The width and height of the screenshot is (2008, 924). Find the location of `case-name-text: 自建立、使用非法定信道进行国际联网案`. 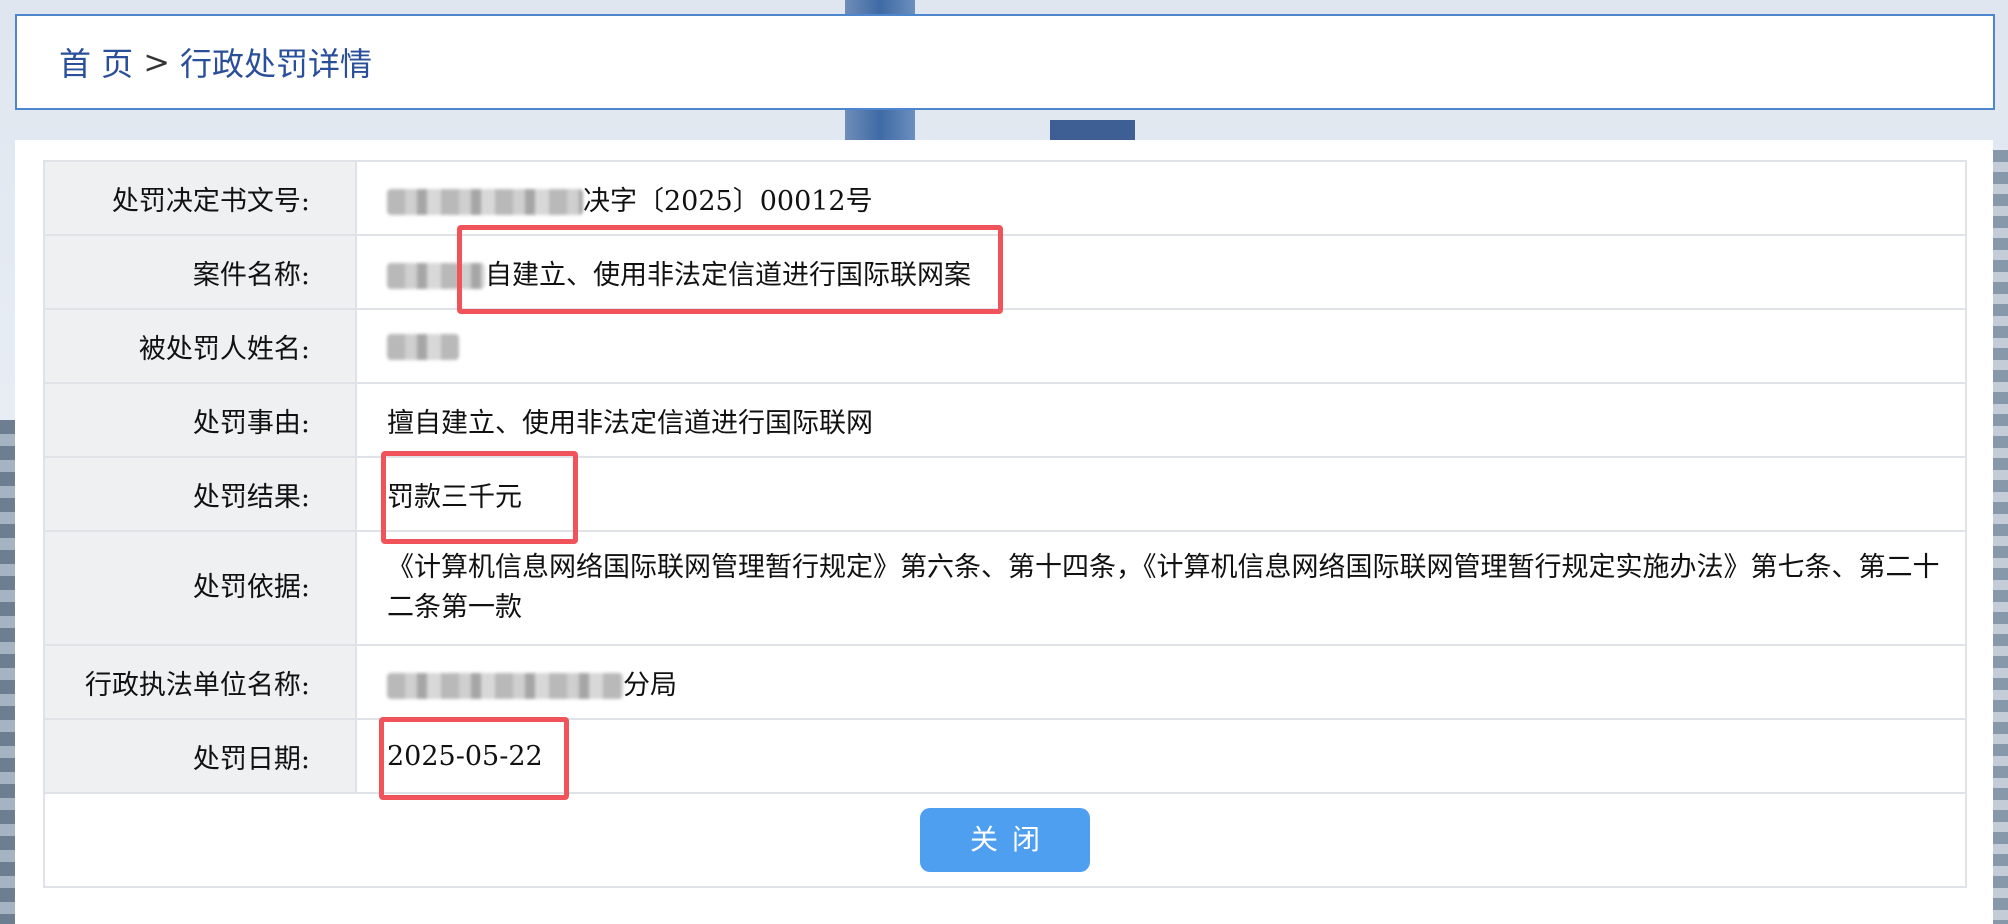

case-name-text: 自建立、使用非法定信道进行国际联网案 is located at coordinates (730, 269).